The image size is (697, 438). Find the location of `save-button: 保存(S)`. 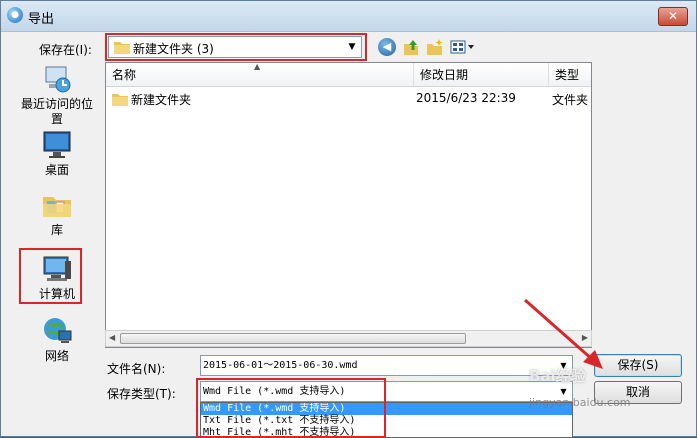

save-button: 保存(S) is located at coordinates (638, 365).